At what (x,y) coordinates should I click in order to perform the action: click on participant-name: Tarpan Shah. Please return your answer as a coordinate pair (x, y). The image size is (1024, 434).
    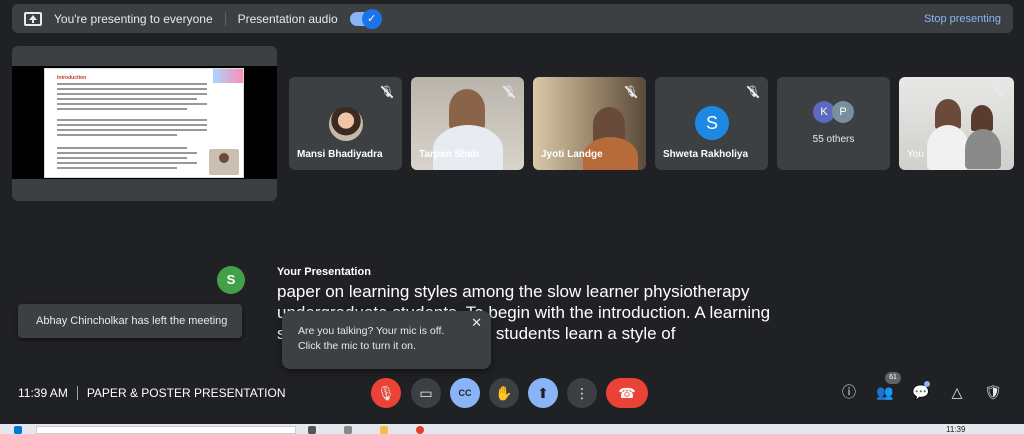
    Looking at the image, I should click on (449, 154).